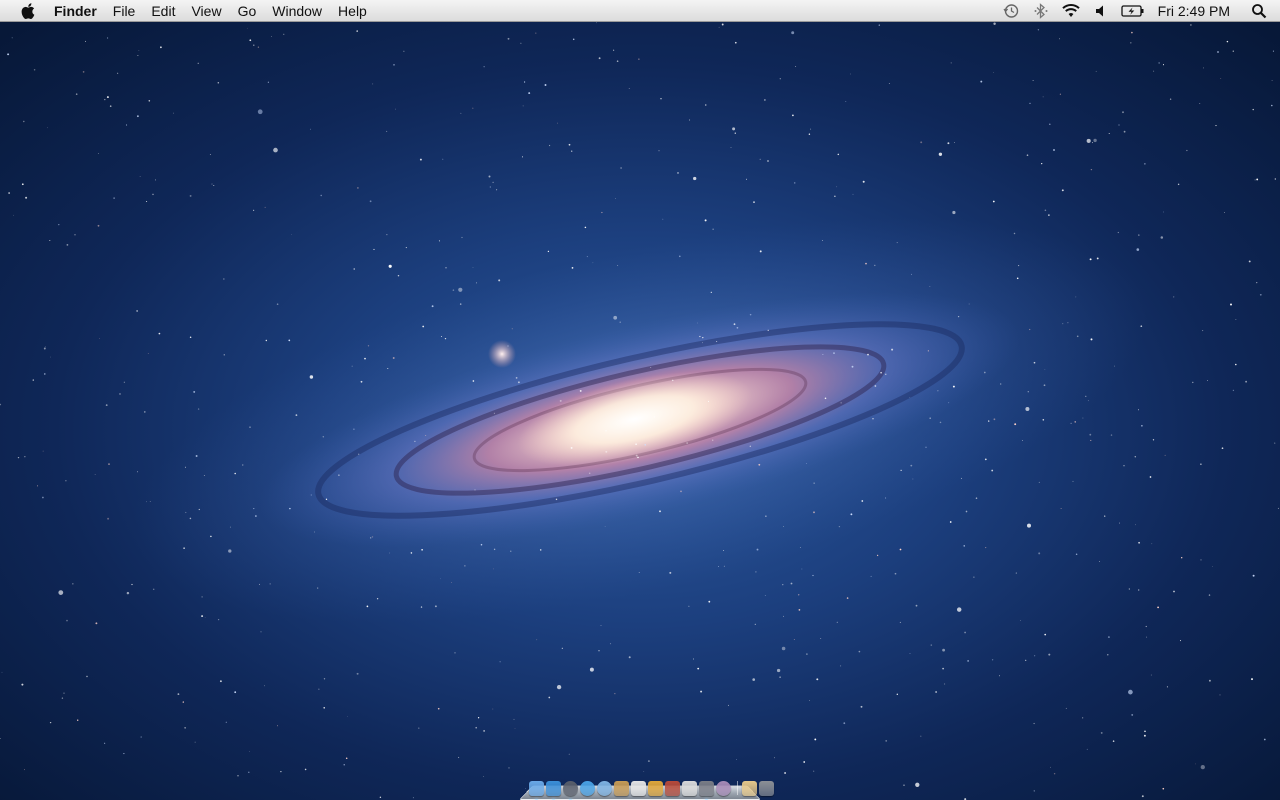 The image size is (1280, 800). Describe the element at coordinates (163, 11) in the screenshot. I see `menu-edit: Edit` at that location.